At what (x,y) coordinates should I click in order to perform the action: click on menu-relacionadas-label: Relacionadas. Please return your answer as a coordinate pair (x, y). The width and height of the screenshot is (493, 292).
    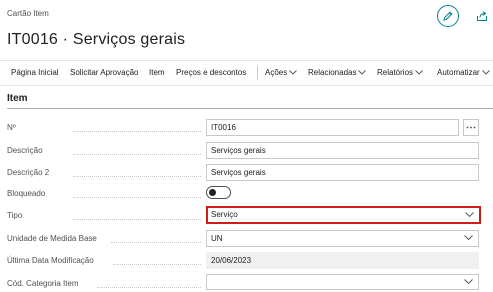
    Looking at the image, I should click on (332, 72).